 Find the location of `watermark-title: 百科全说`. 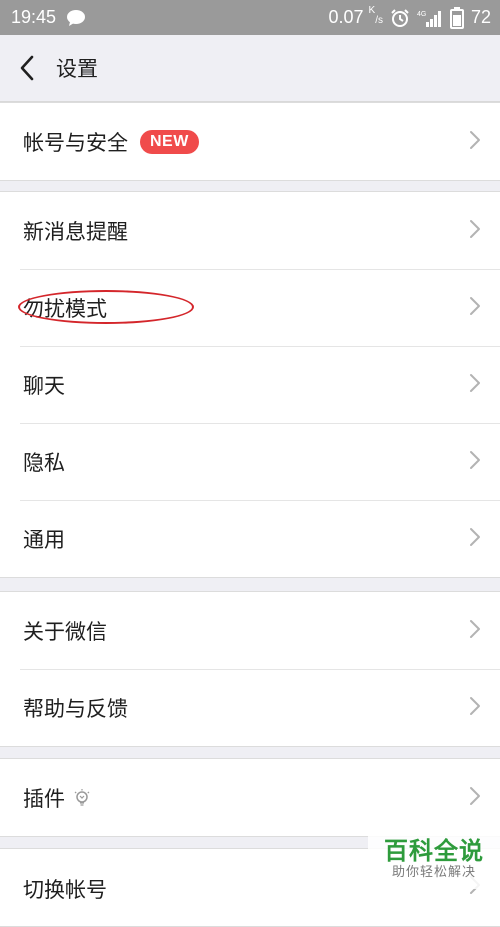

watermark-title: 百科全说 is located at coordinates (434, 851).